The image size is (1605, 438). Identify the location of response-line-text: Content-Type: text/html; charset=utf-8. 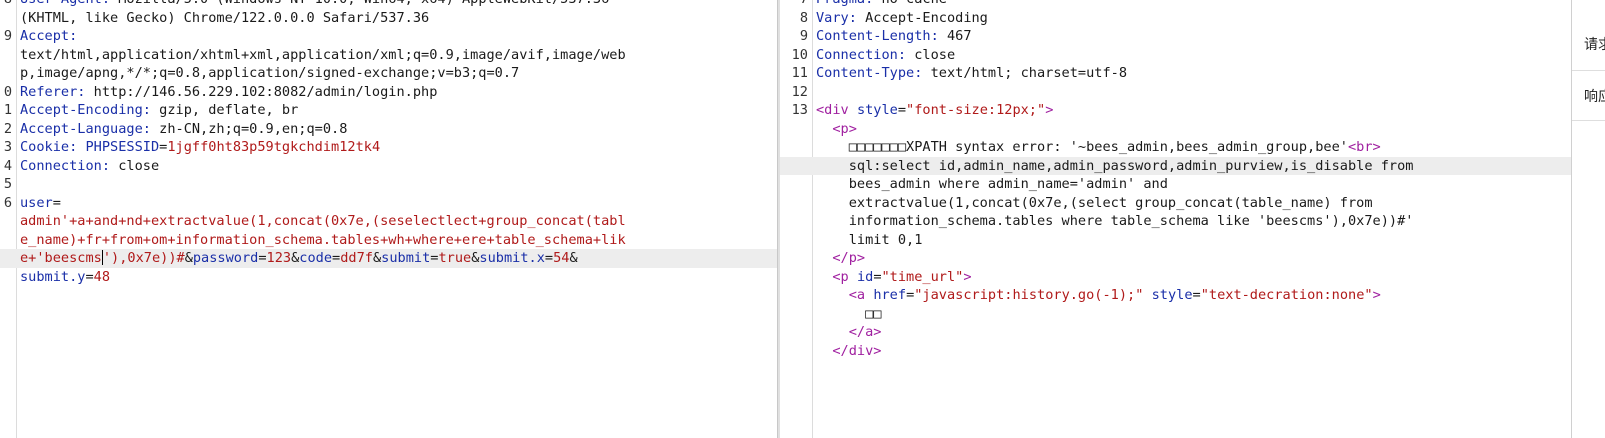
(971, 73).